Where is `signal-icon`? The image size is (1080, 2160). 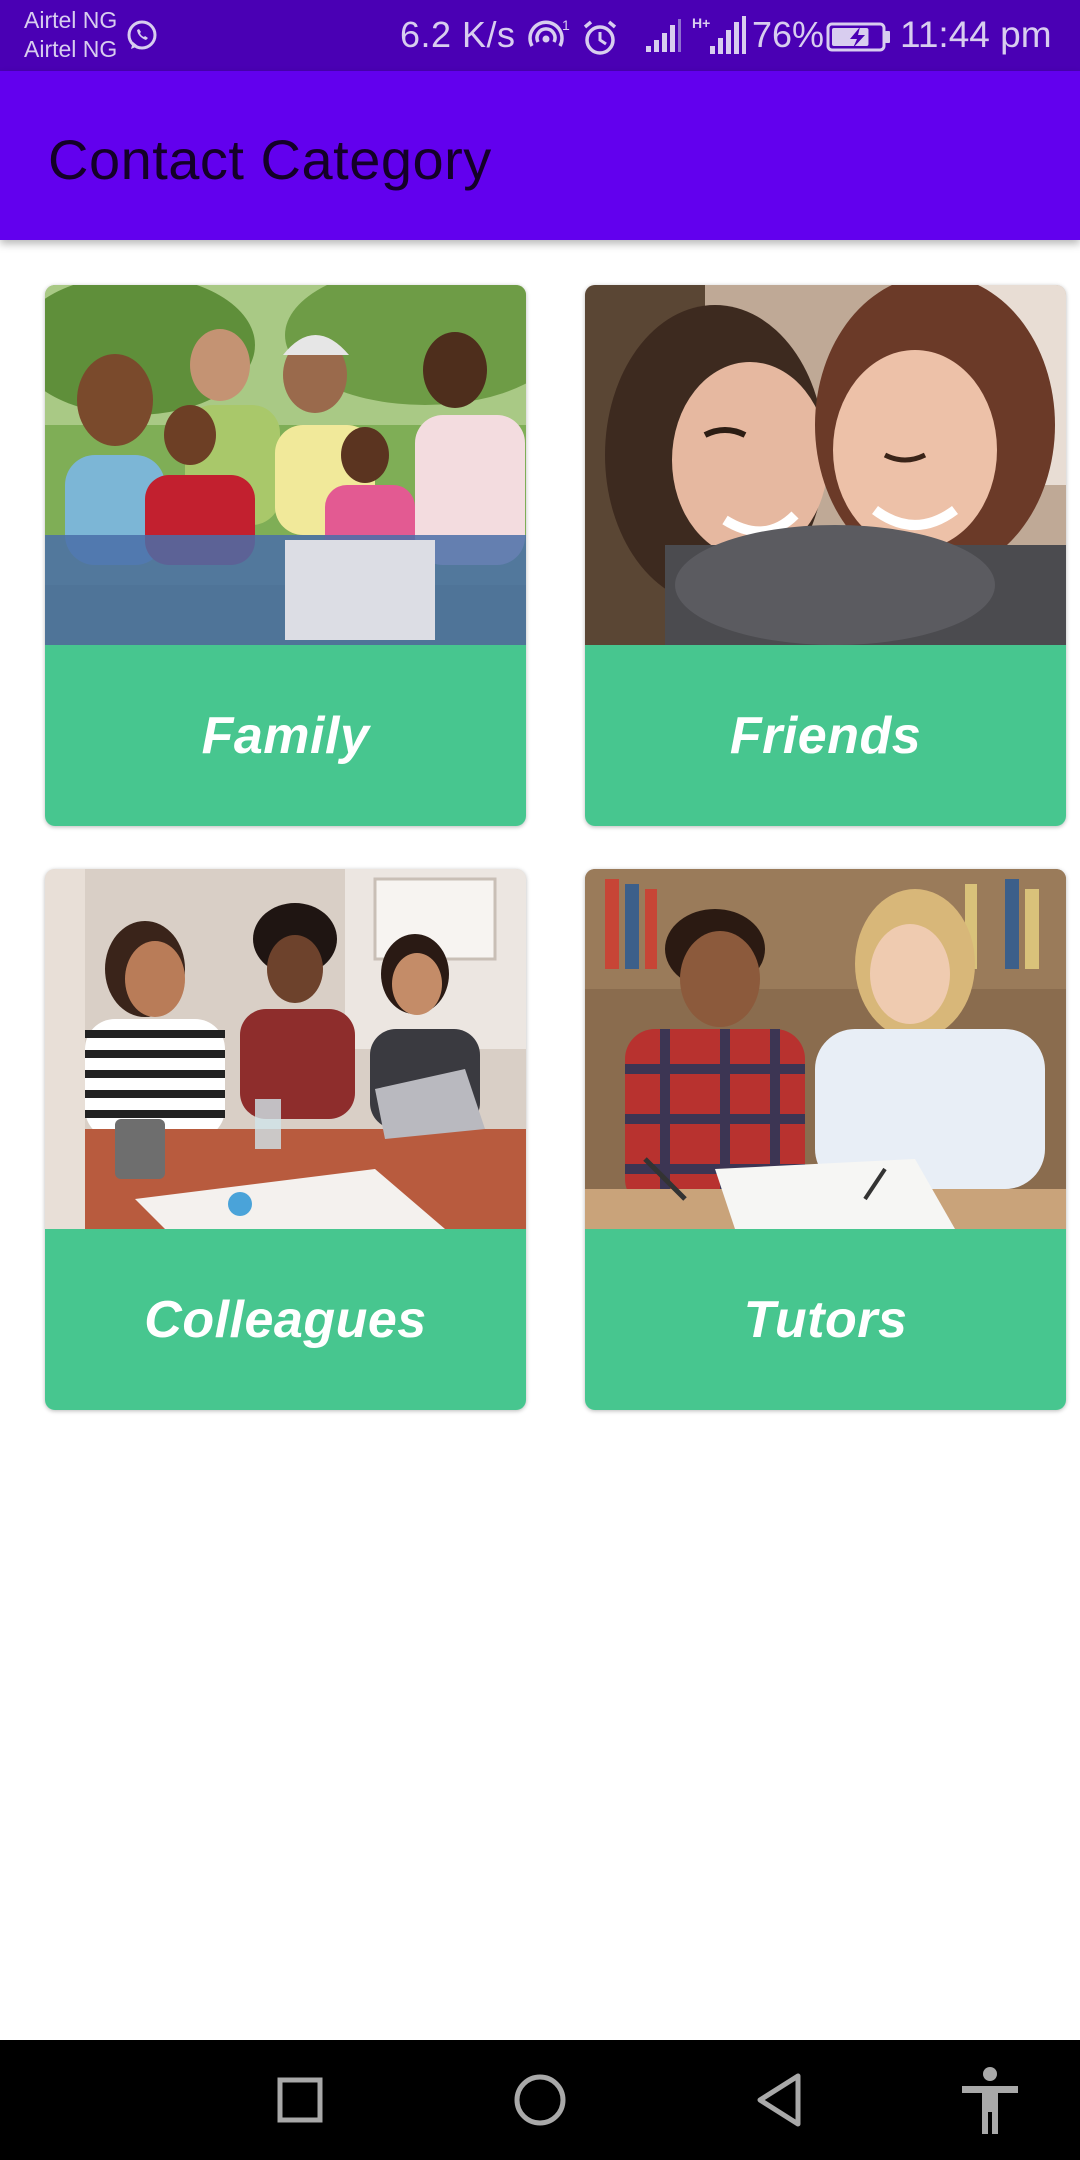 signal-icon is located at coordinates (663, 35).